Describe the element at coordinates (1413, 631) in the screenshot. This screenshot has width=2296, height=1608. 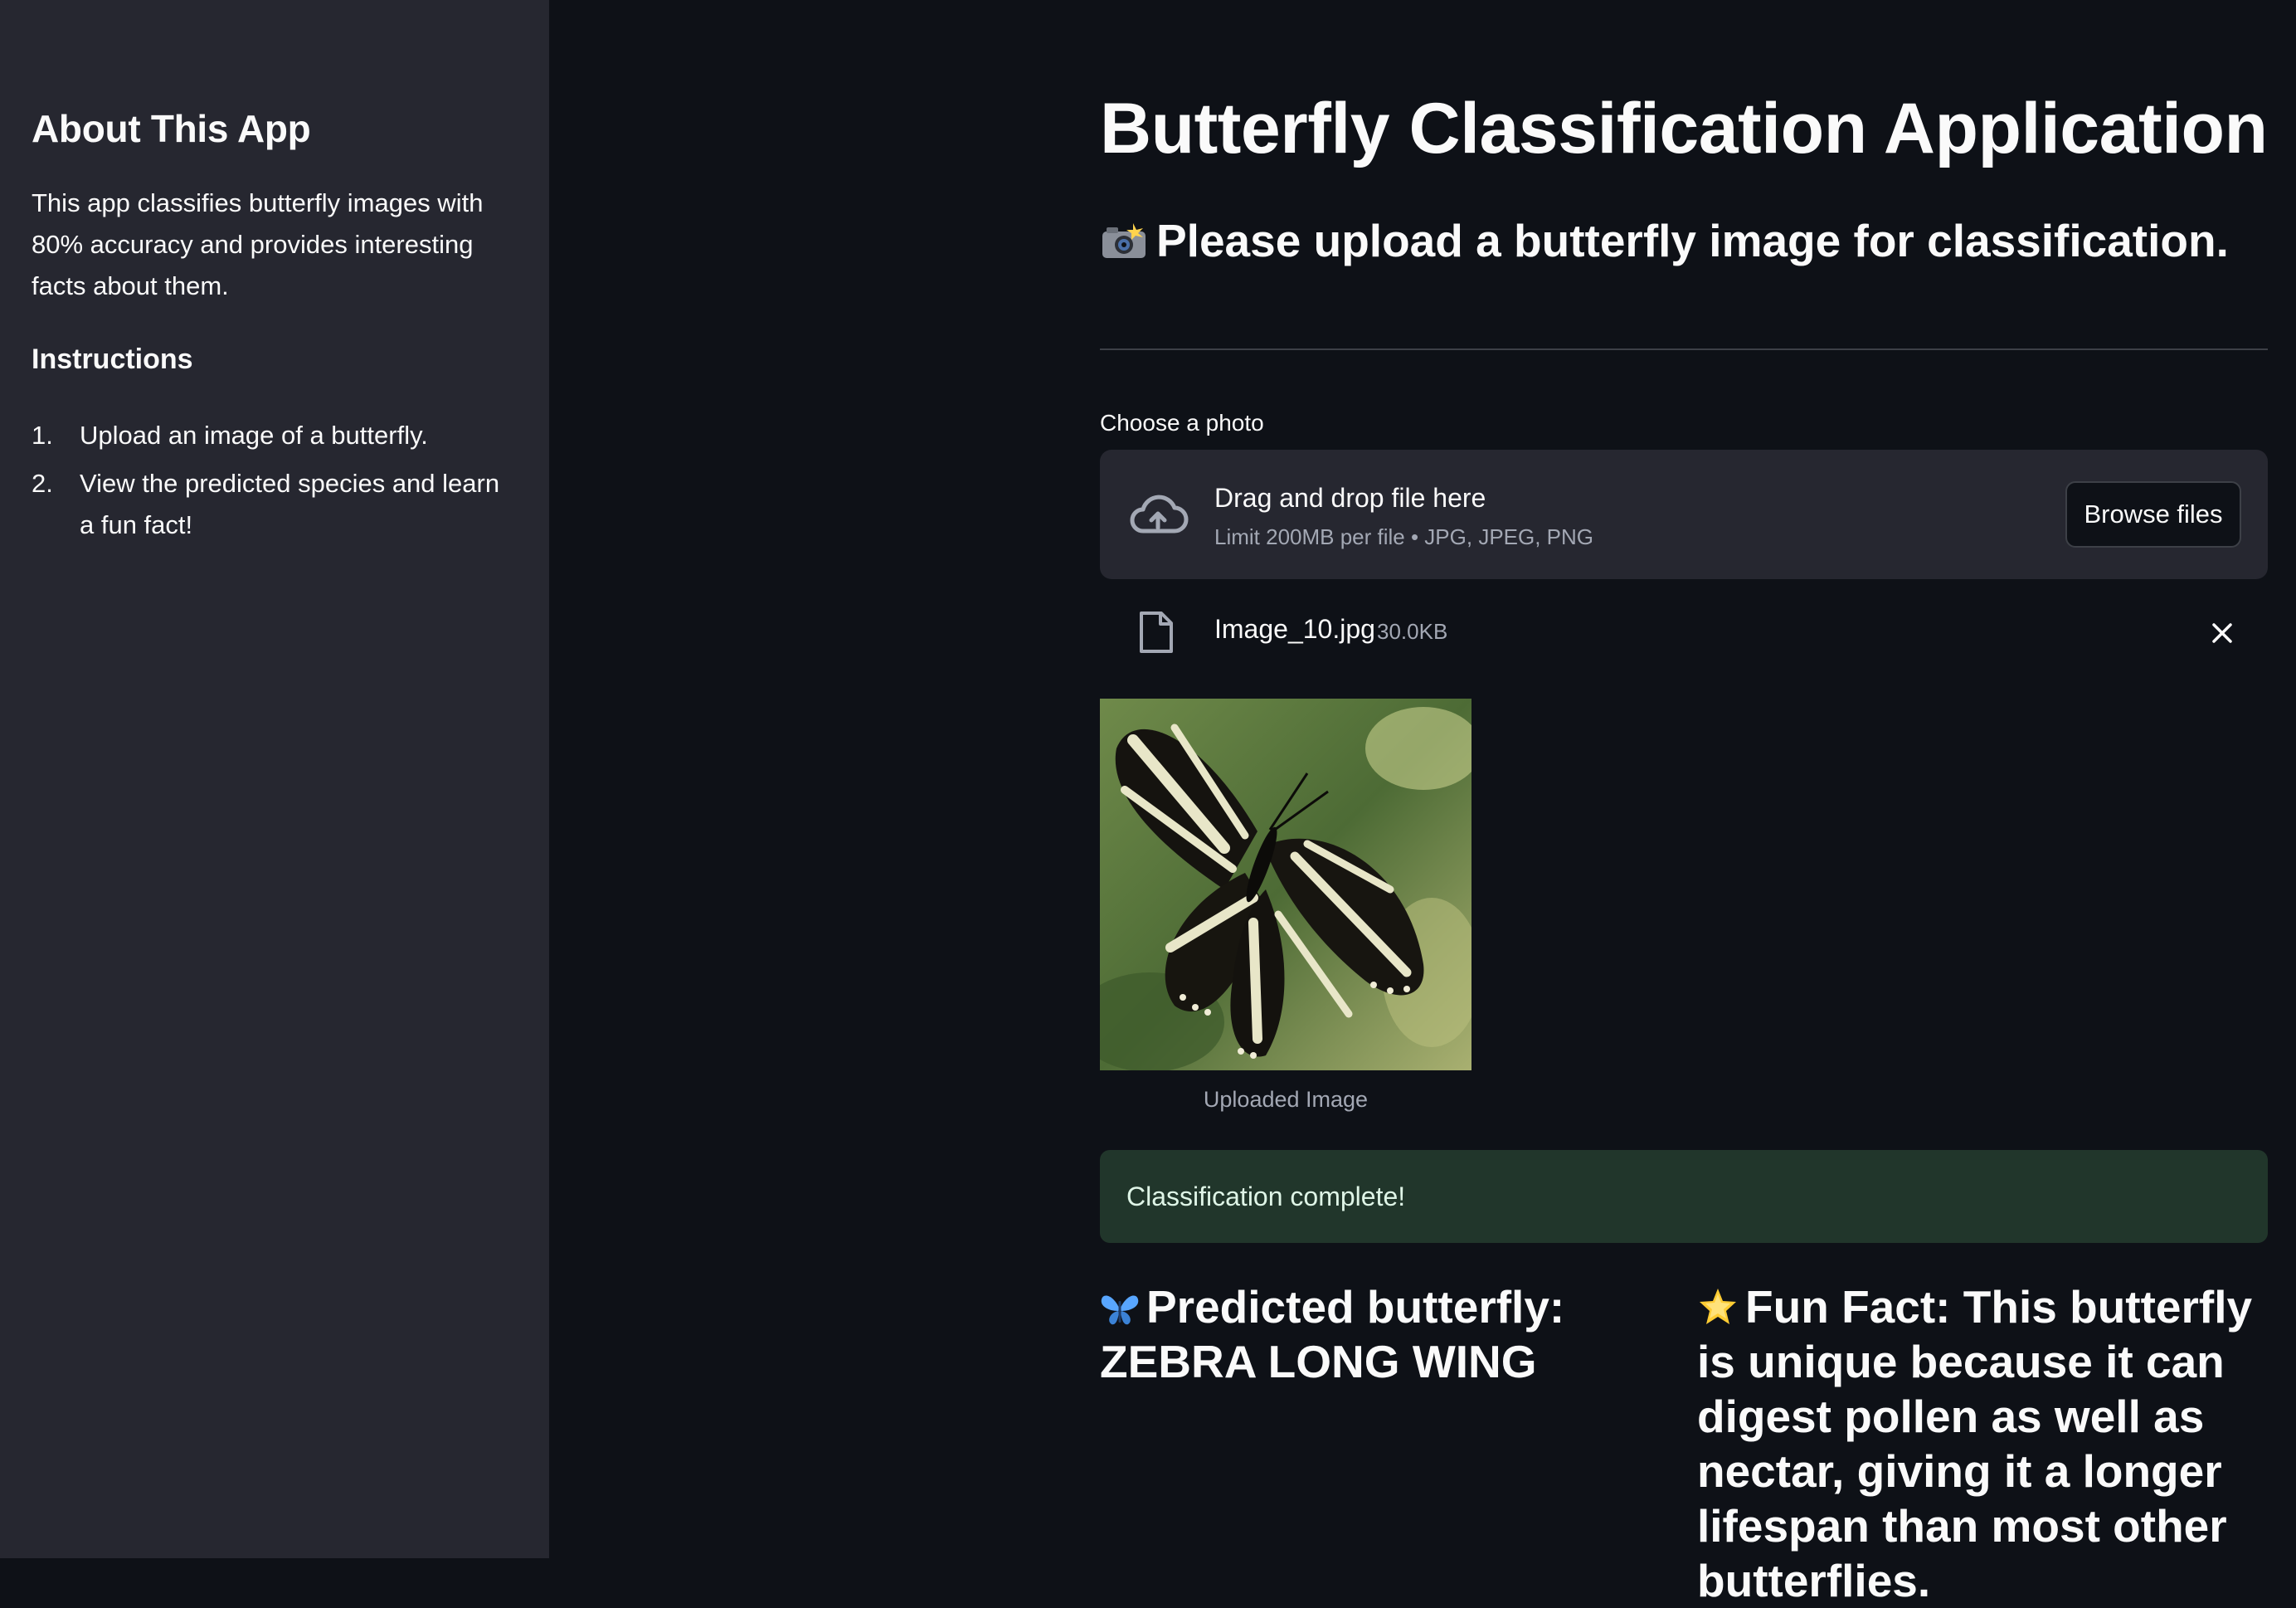
I see `file-size: 30.0KB` at that location.